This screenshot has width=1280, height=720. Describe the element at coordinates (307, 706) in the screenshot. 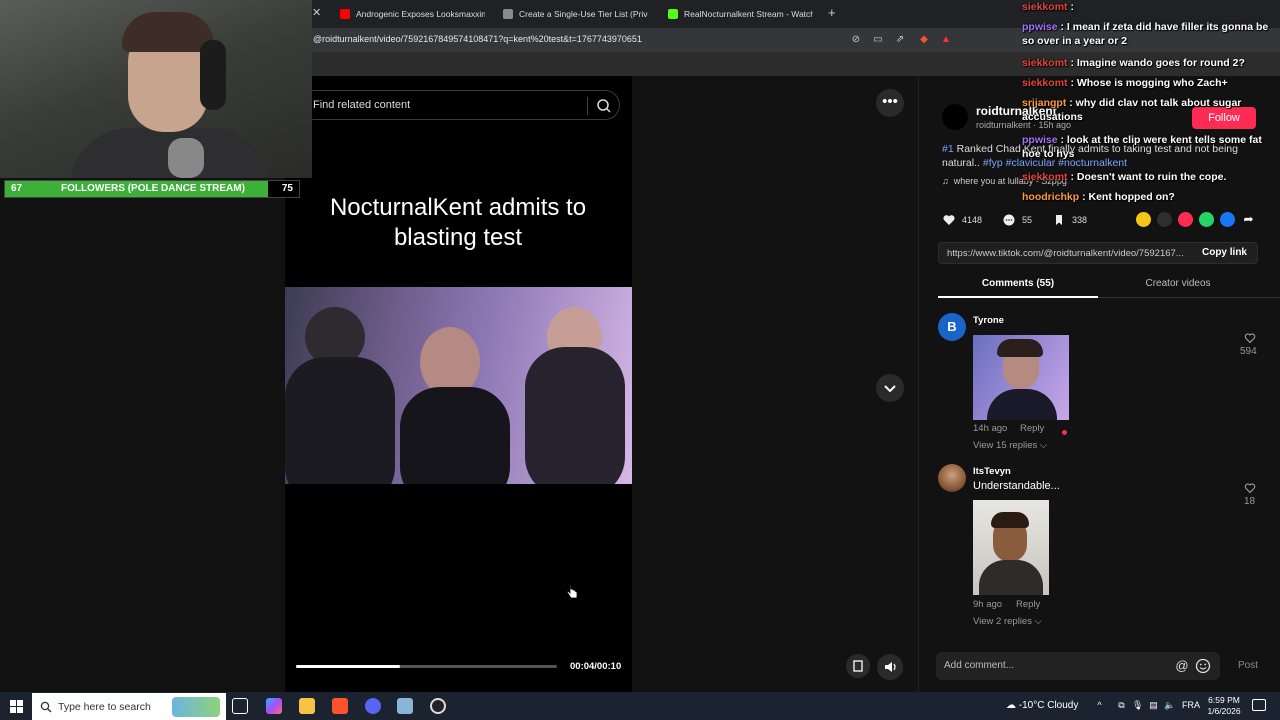

I see `file-explorer-icon` at that location.